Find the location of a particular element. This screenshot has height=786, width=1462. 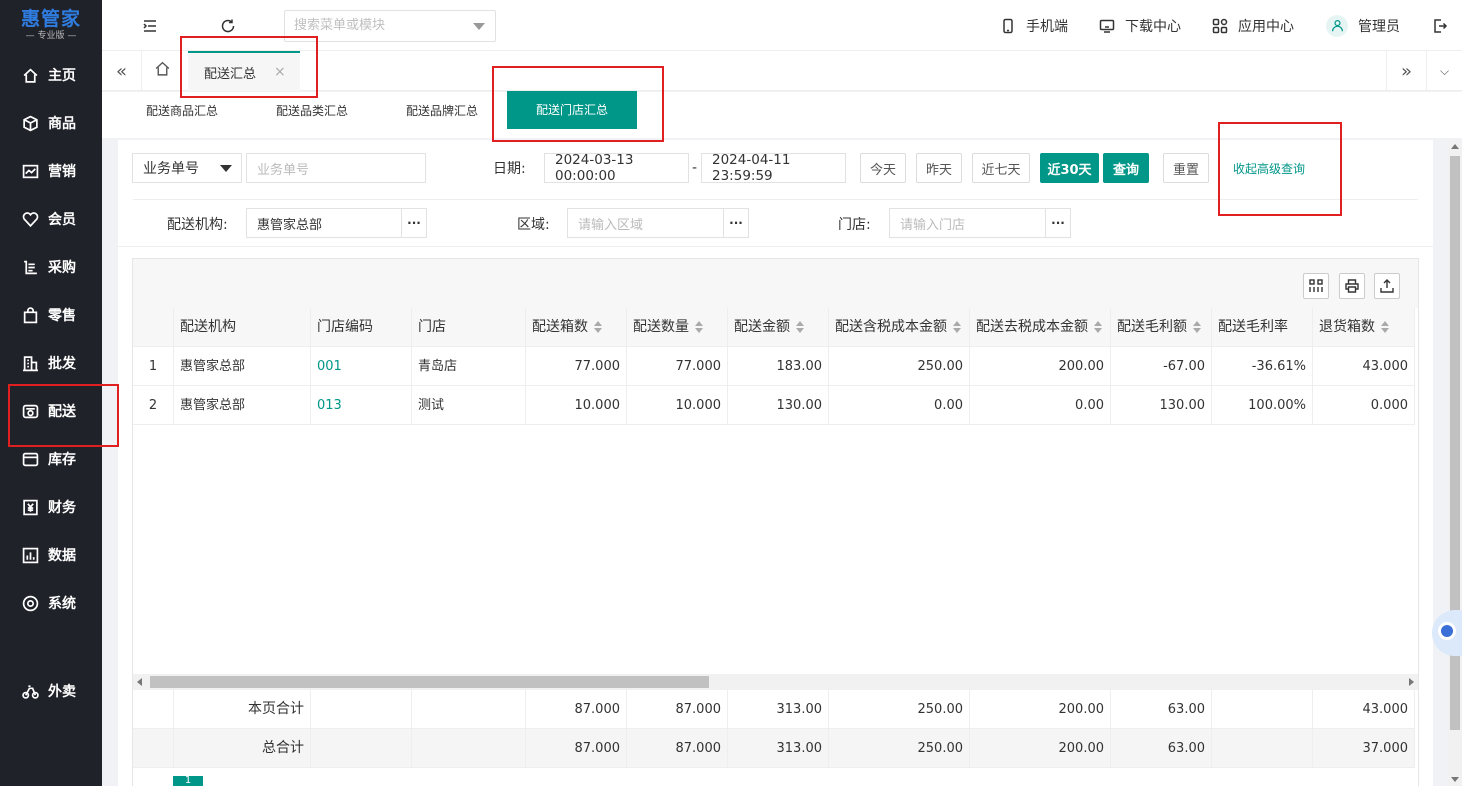

user-menu: 管理员 is located at coordinates (1363, 25).